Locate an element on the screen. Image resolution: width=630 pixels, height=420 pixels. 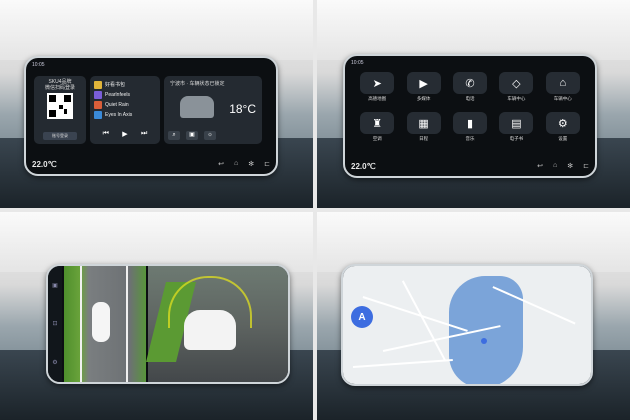
app-label: 设置 is located at coordinates (563, 138).